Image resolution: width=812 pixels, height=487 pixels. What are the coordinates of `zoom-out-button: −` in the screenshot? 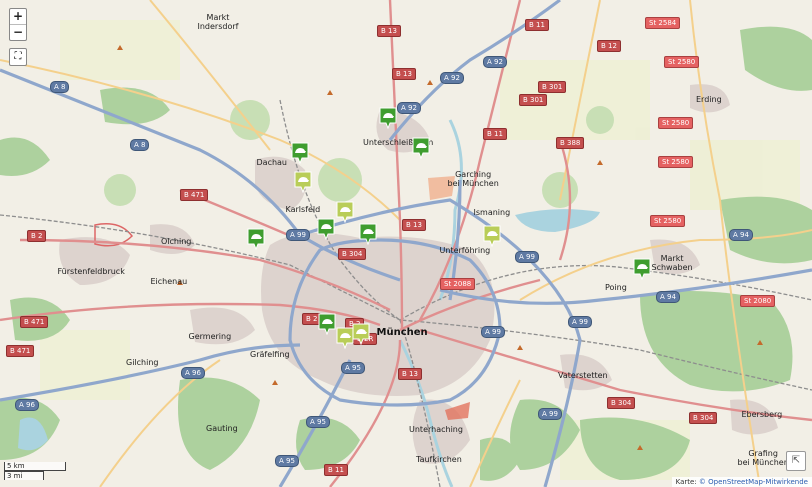 It's located at (18, 32).